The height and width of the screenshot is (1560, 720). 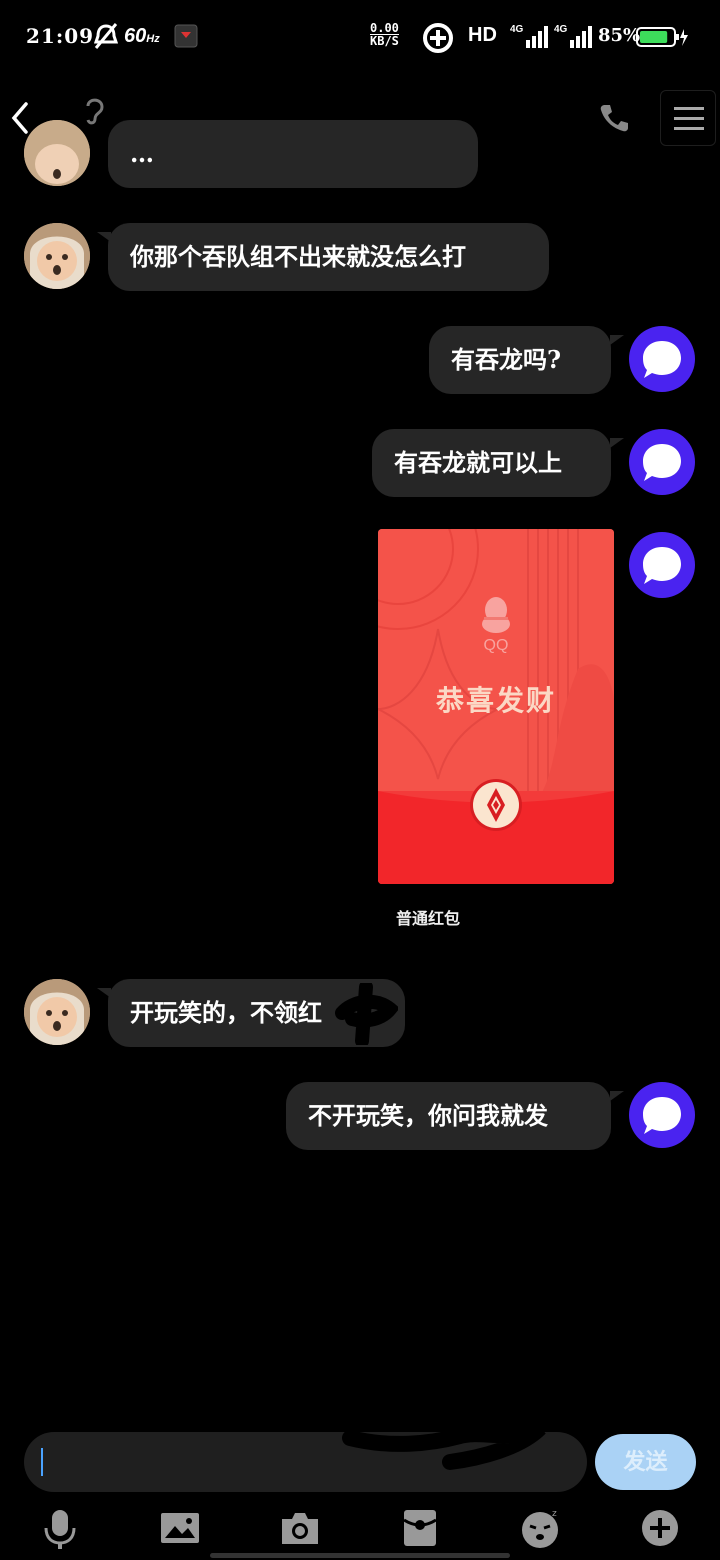 What do you see at coordinates (506, 359) in the screenshot?
I see `message-text: 有吞龙吗?` at bounding box center [506, 359].